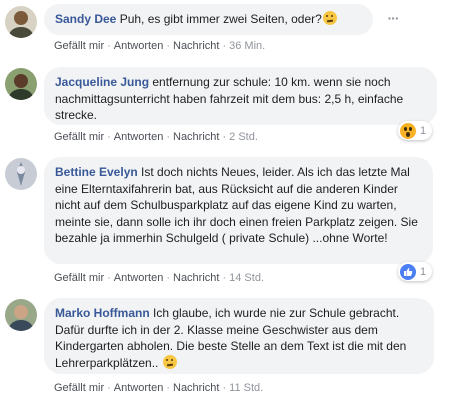  I want to click on timestamp: 14 Std., so click(246, 278).